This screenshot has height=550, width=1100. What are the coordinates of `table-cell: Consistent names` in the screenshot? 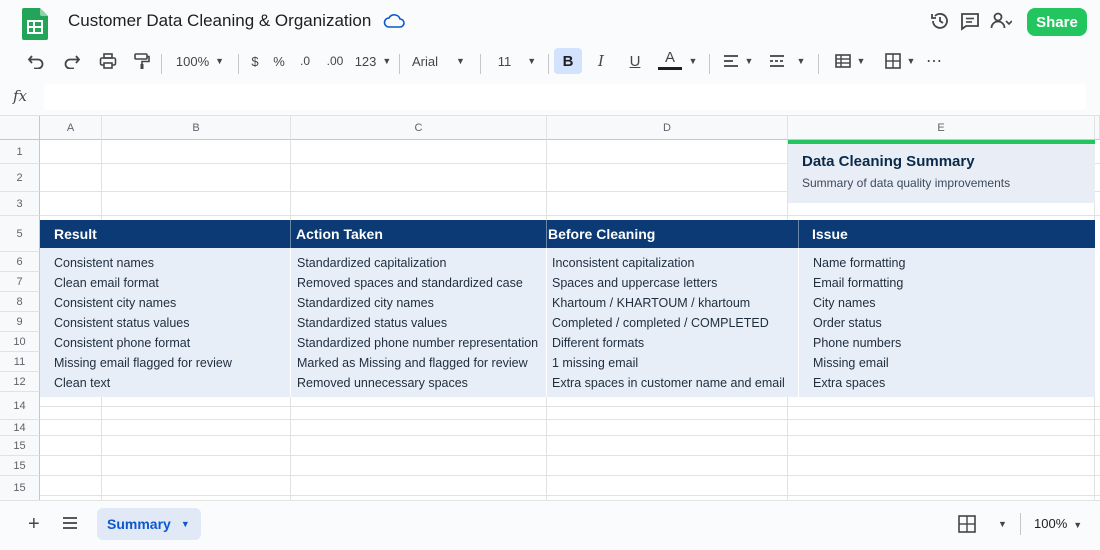 It's located at (104, 263).